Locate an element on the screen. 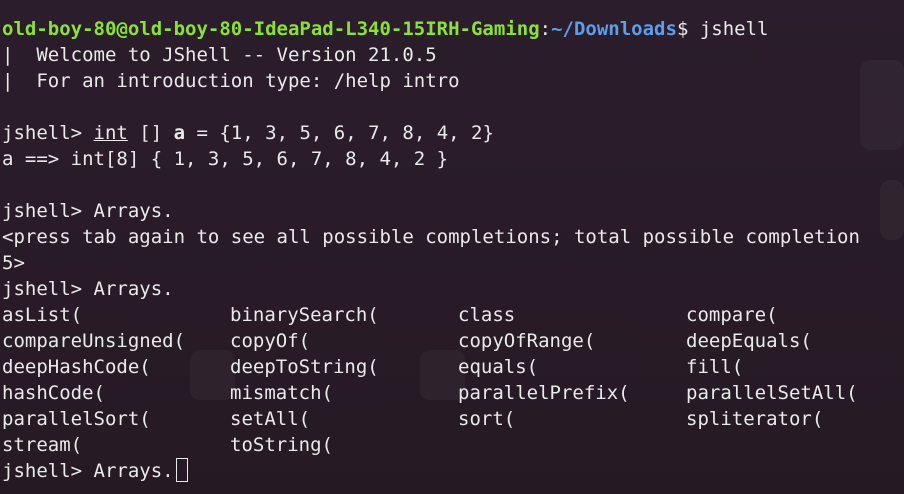 This screenshot has height=494, width=904. prompt-path: ~/Downloads is located at coordinates (614, 29).